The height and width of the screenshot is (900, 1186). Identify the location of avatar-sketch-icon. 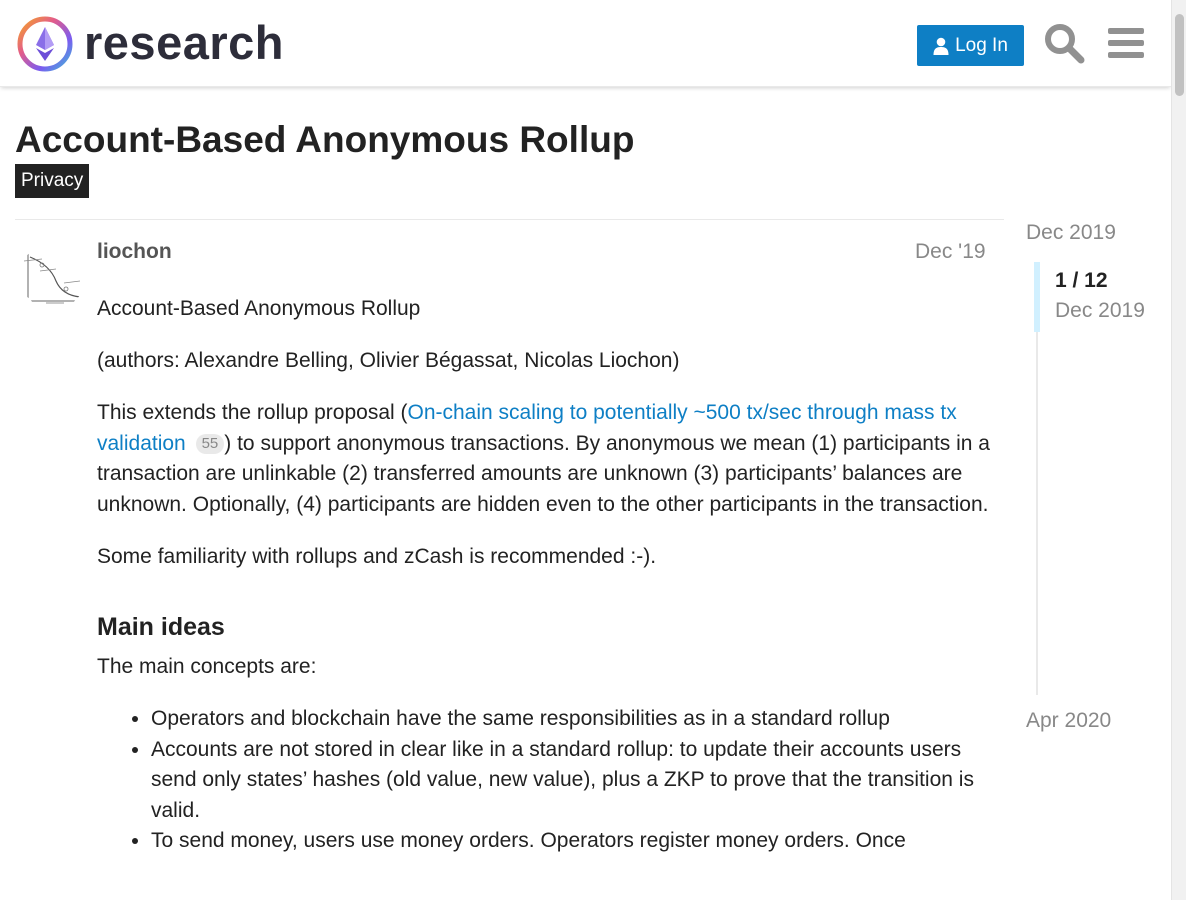
(53, 276).